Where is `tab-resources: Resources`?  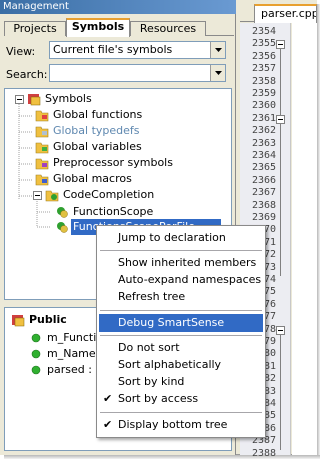 tab-resources: Resources is located at coordinates (168, 28).